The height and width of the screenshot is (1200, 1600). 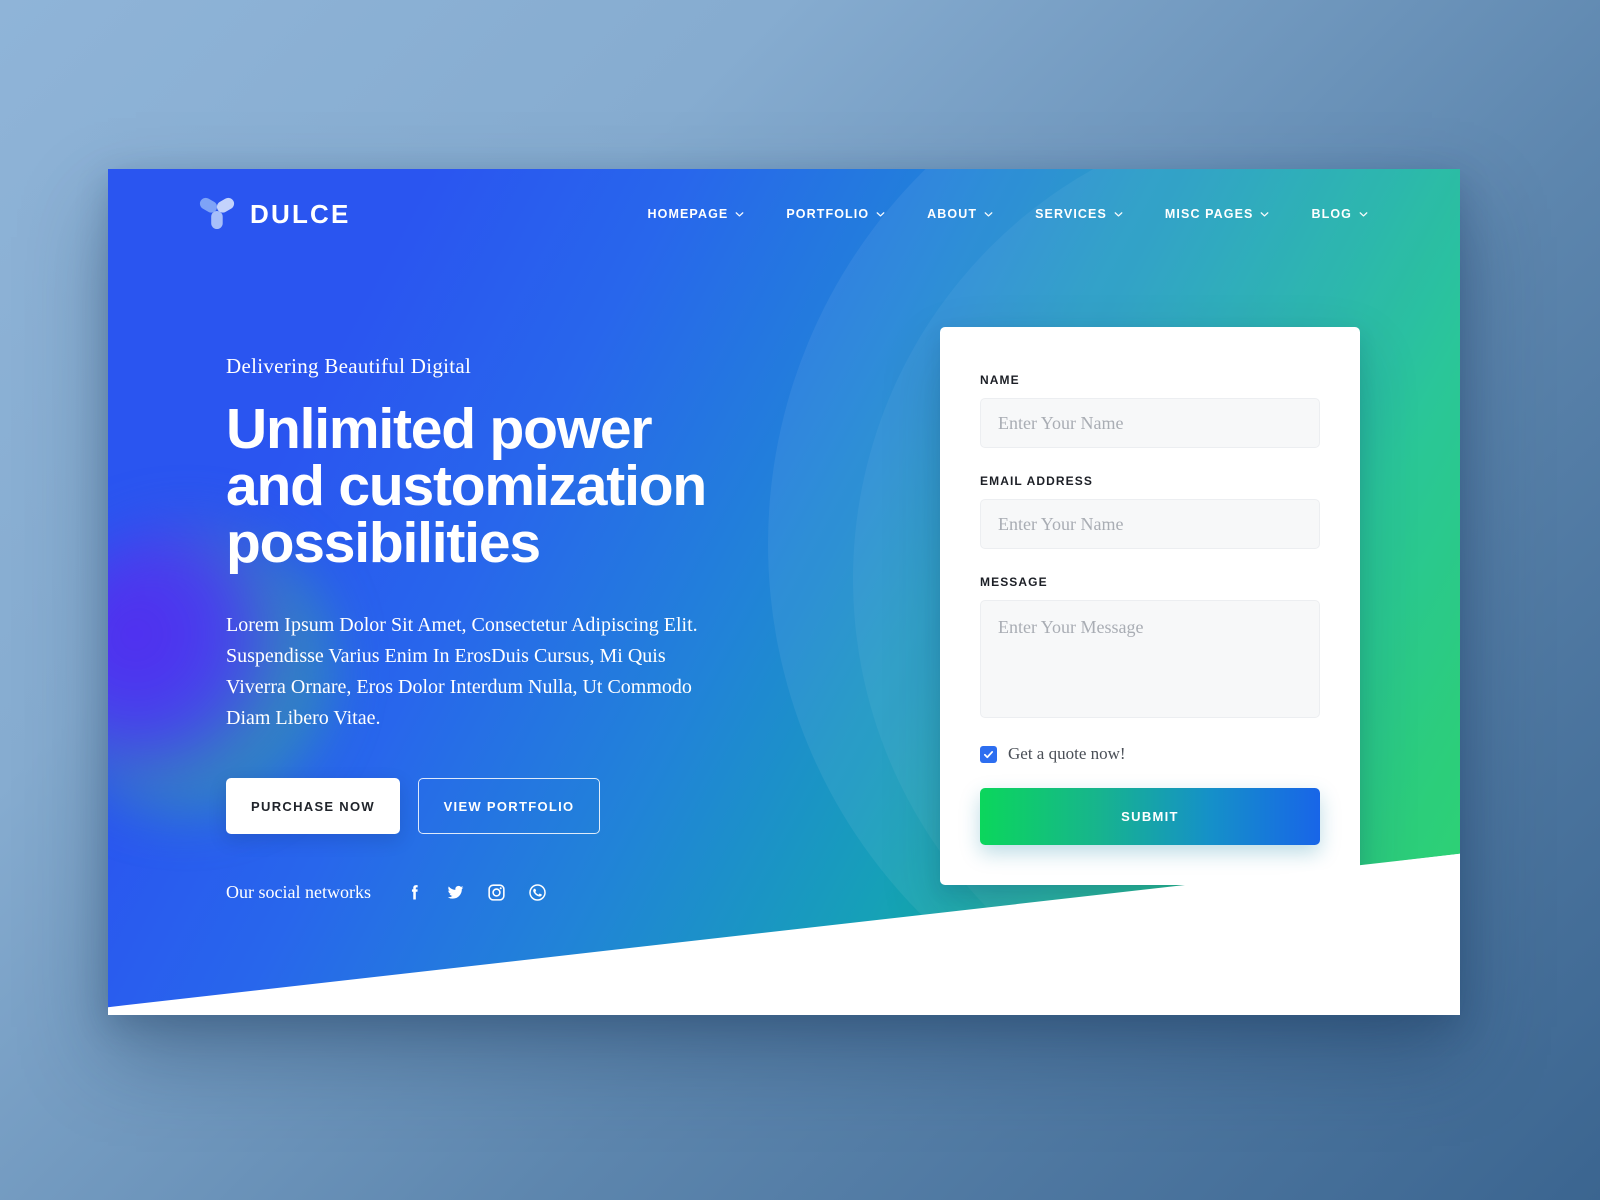 I want to click on email-input: Enter Your Name, so click(x=1150, y=524).